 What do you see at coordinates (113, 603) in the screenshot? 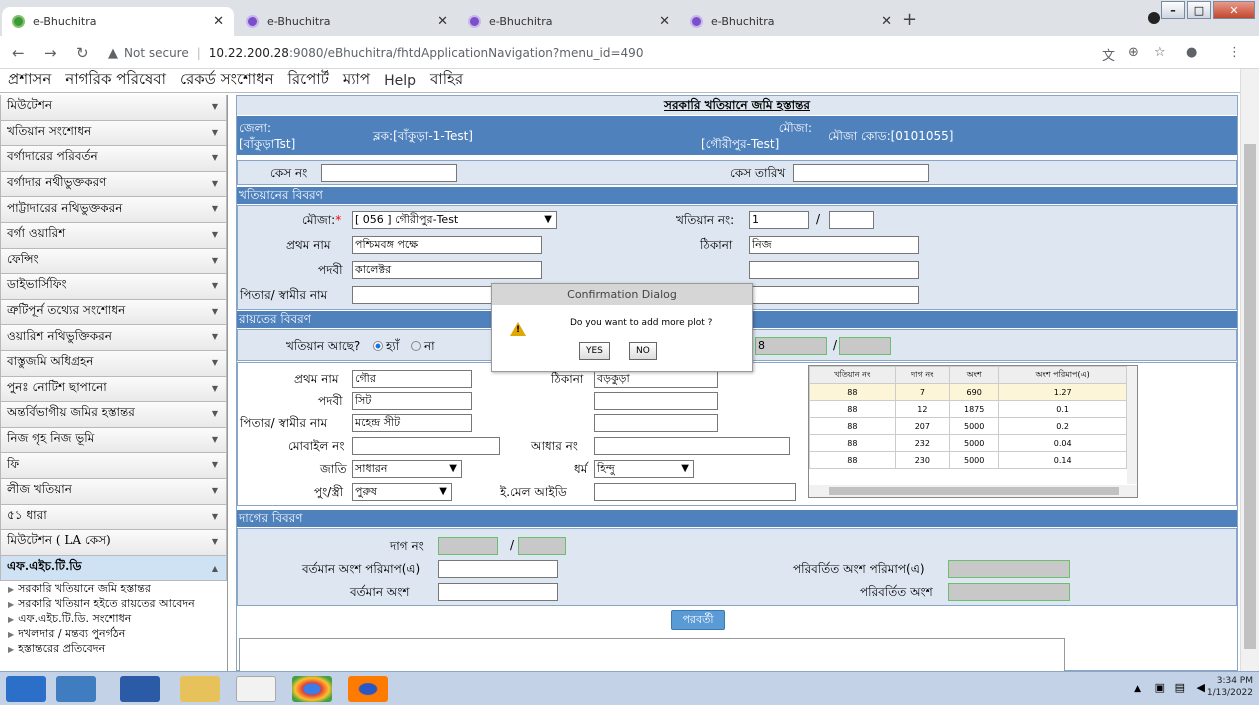
I see `sidebar-subitem: ▶ সরকারি খতিয়ান হইতে রায়তের আবেদন` at bounding box center [113, 603].